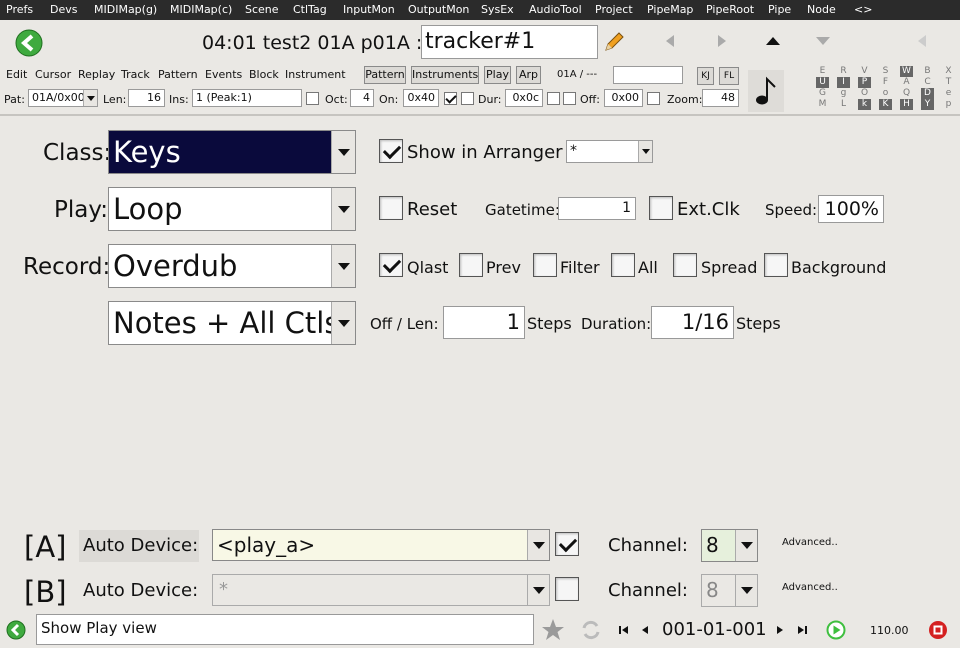 This screenshot has height=648, width=960. I want to click on key-grid-cell: g, so click(843, 93).